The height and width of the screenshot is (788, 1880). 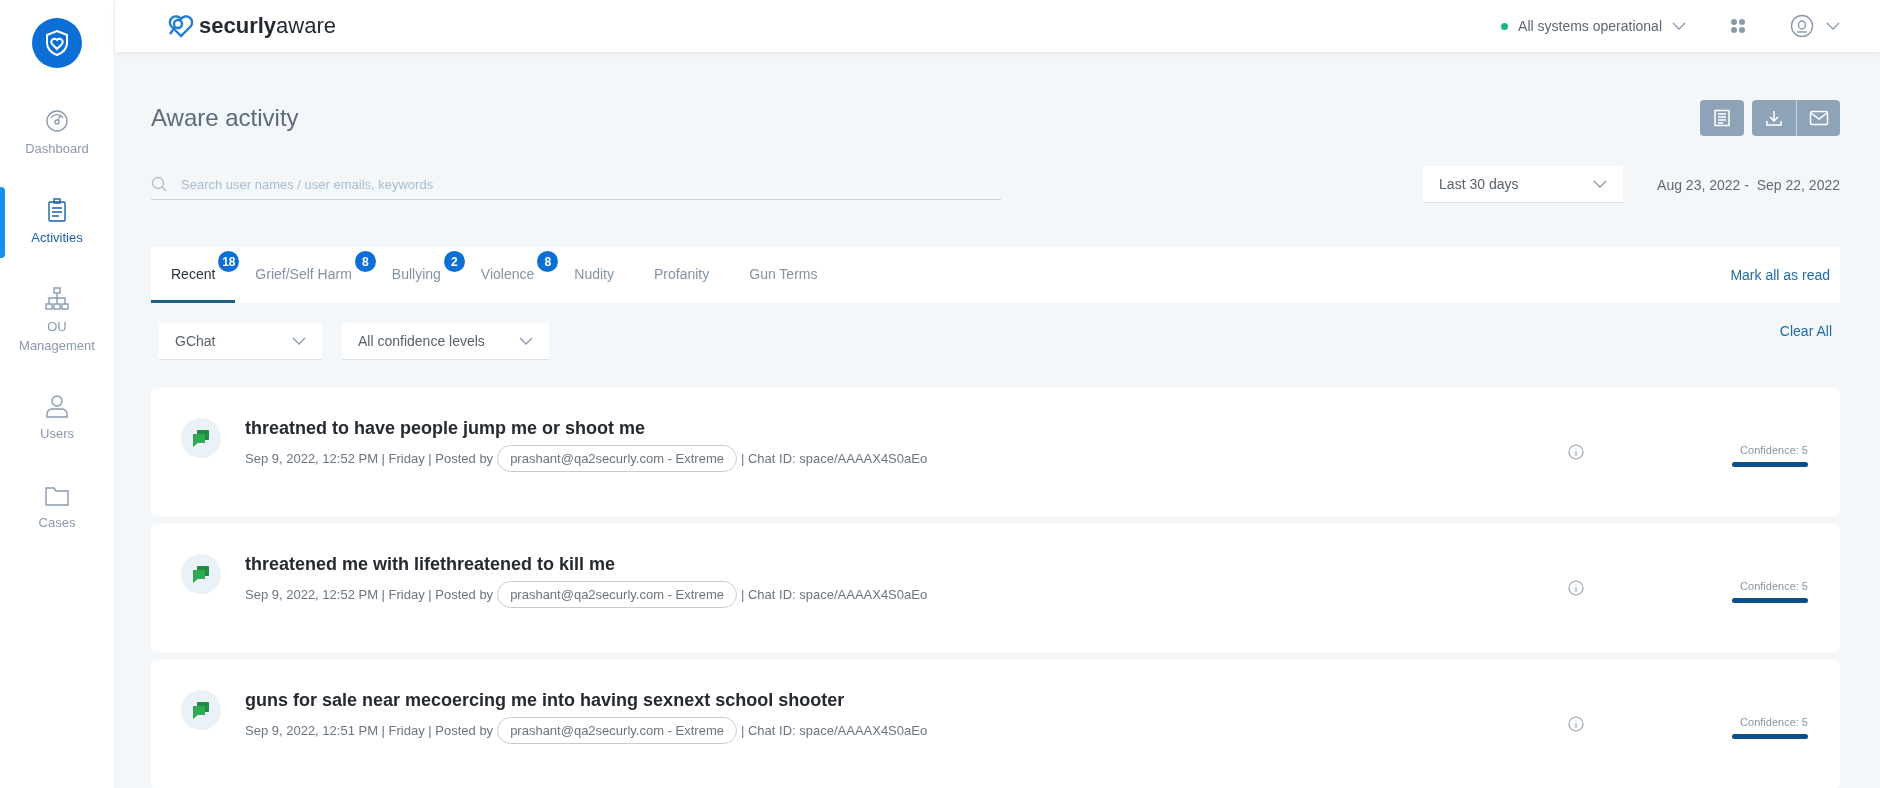 I want to click on document-icon, so click(x=1722, y=118).